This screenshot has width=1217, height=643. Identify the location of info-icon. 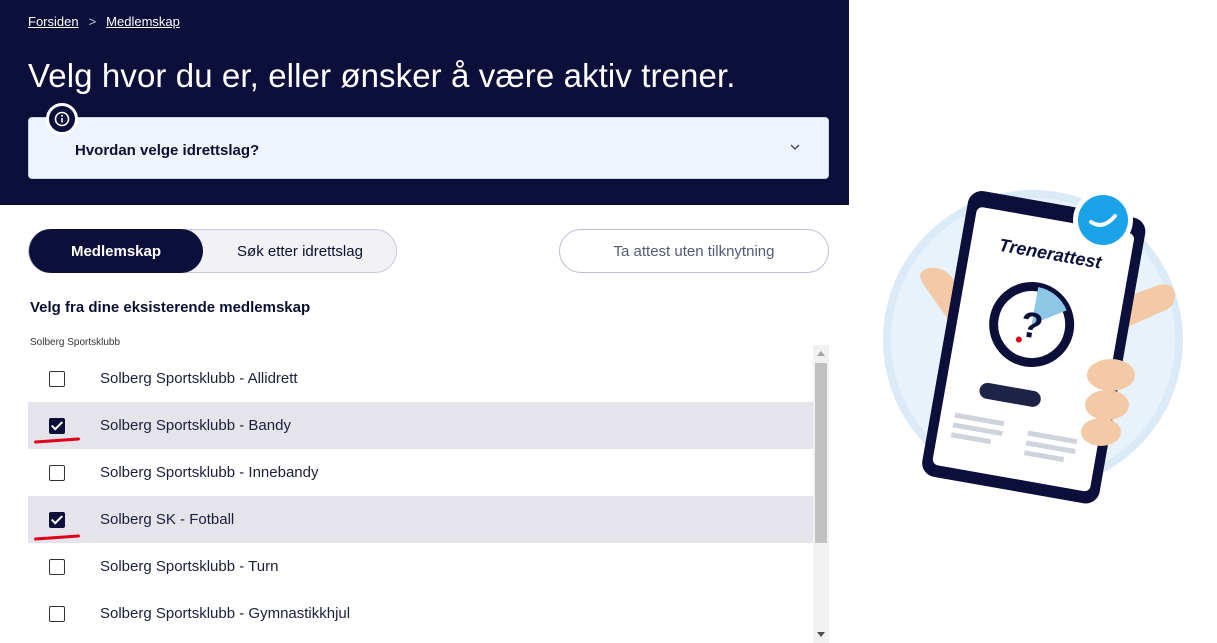
(62, 119).